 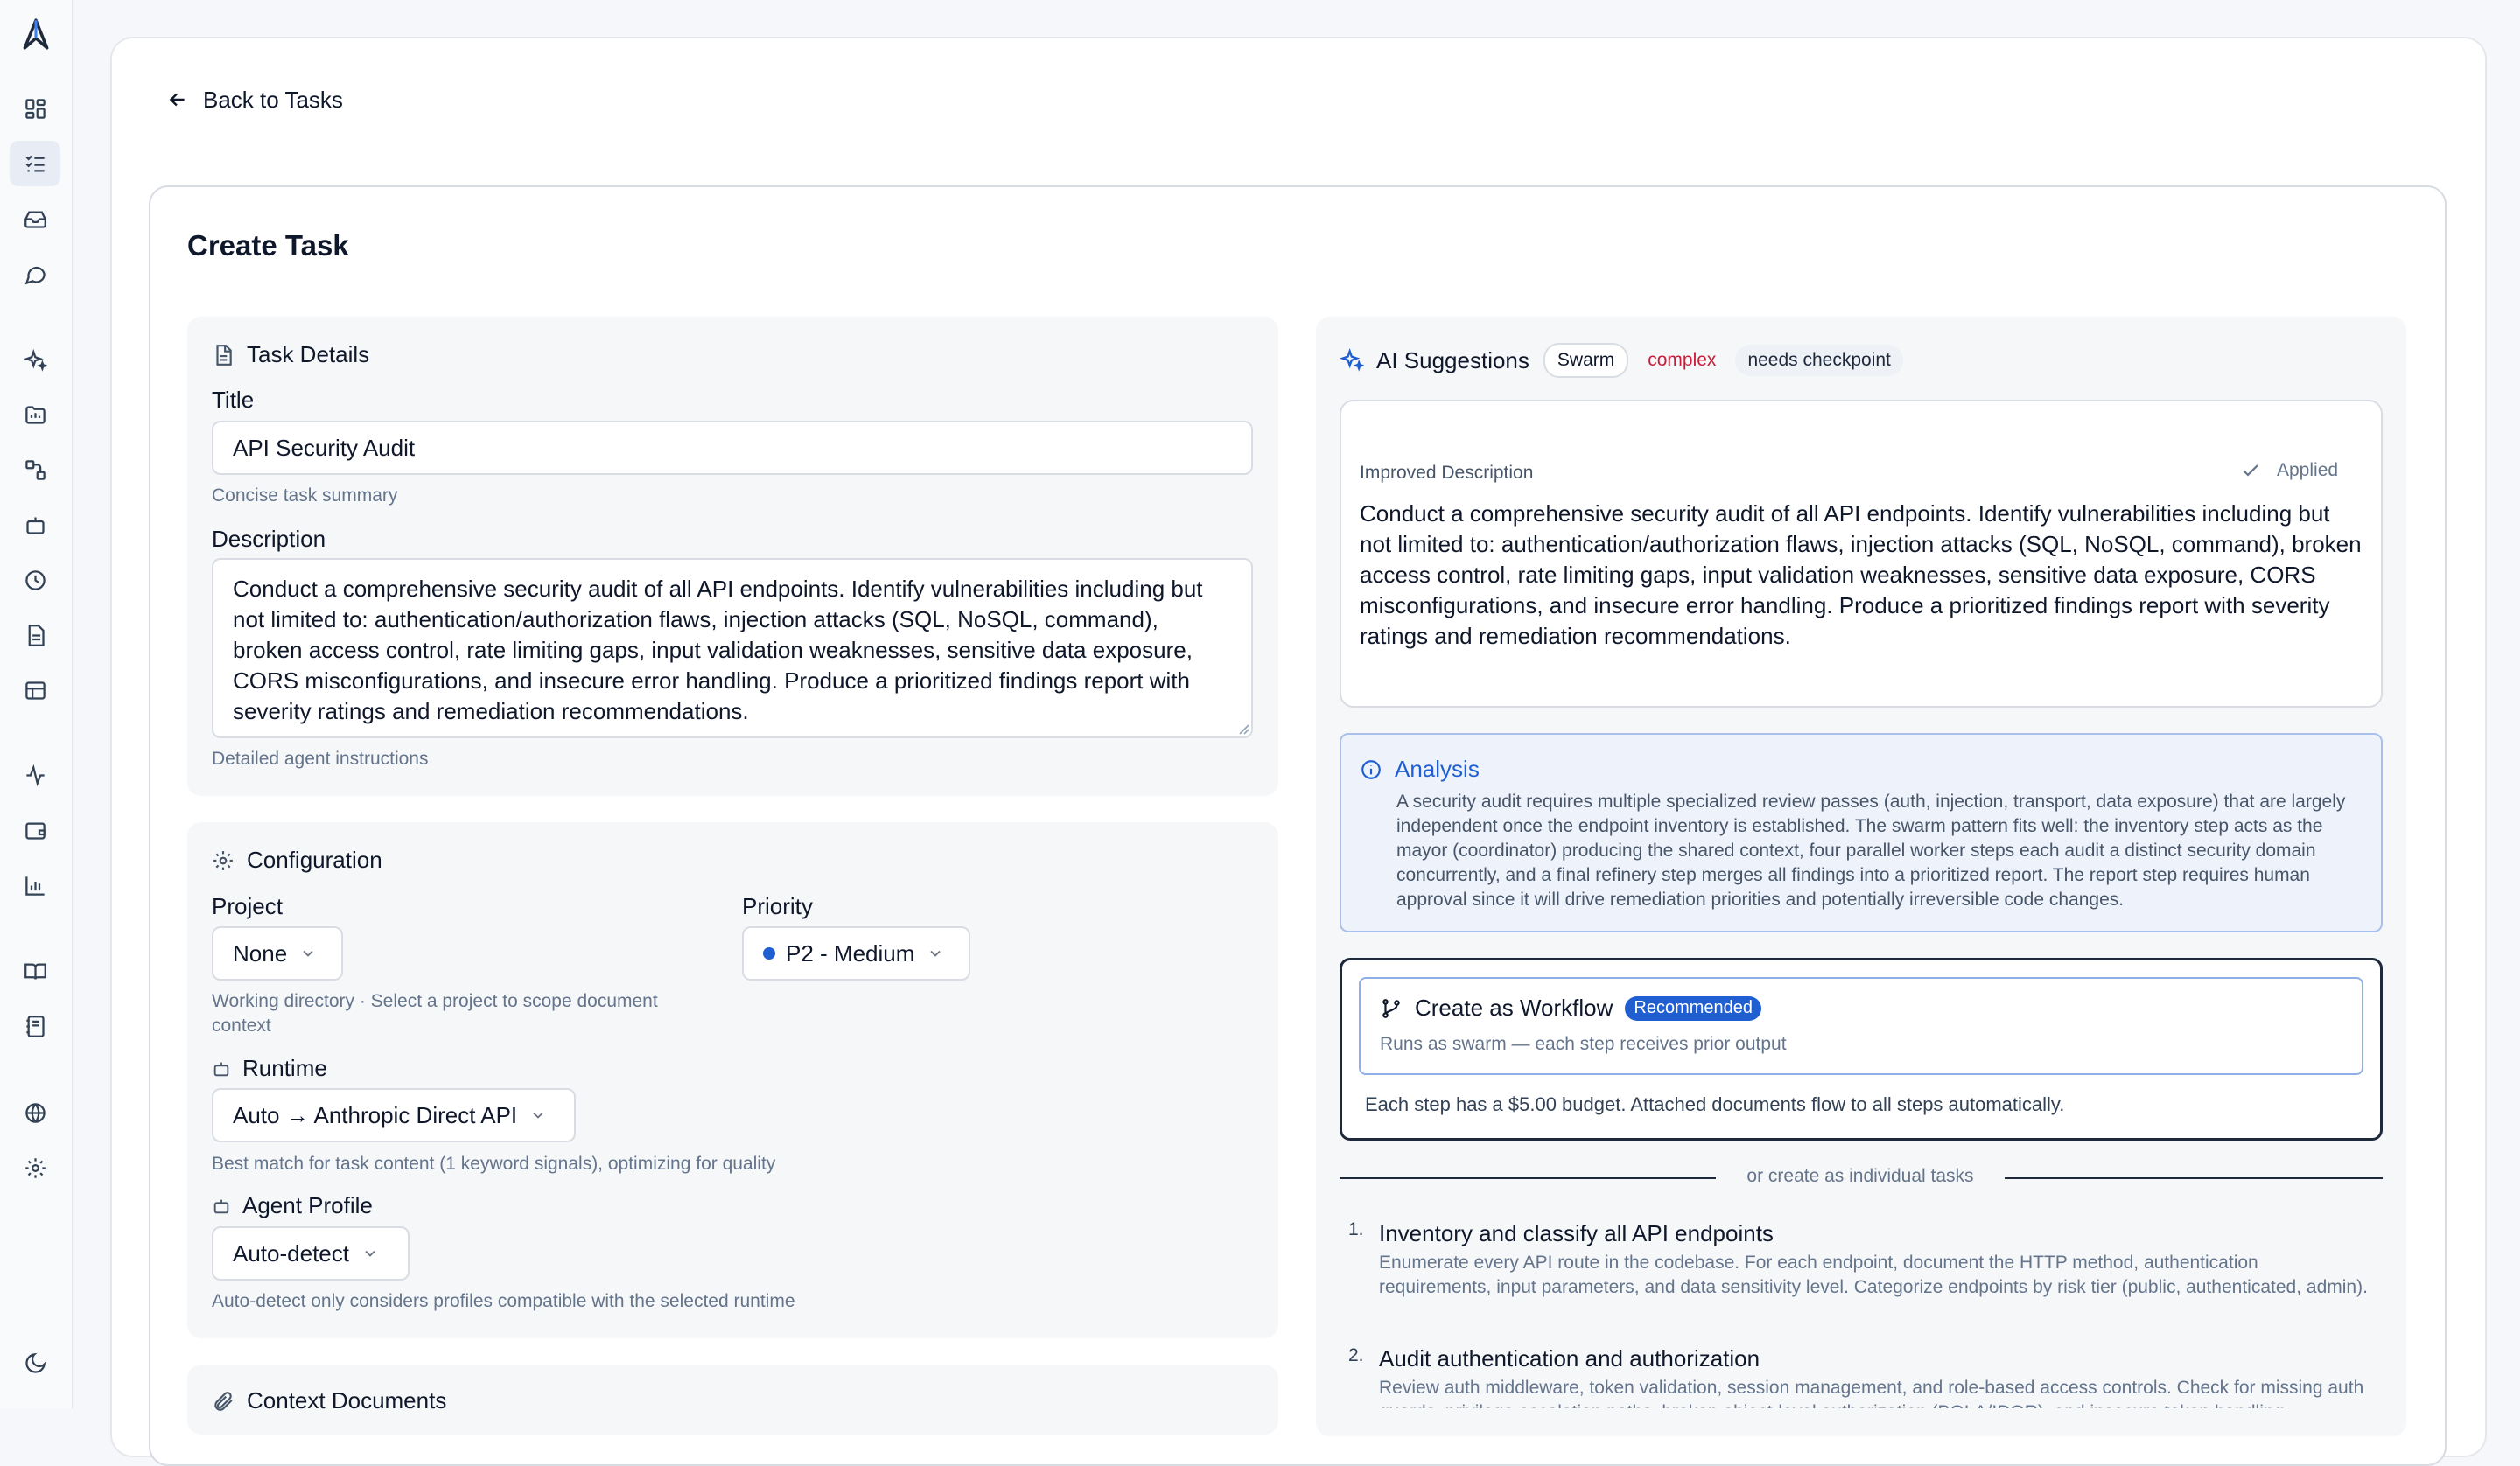 What do you see at coordinates (290, 354) in the screenshot?
I see `task-details-heading: Task Details` at bounding box center [290, 354].